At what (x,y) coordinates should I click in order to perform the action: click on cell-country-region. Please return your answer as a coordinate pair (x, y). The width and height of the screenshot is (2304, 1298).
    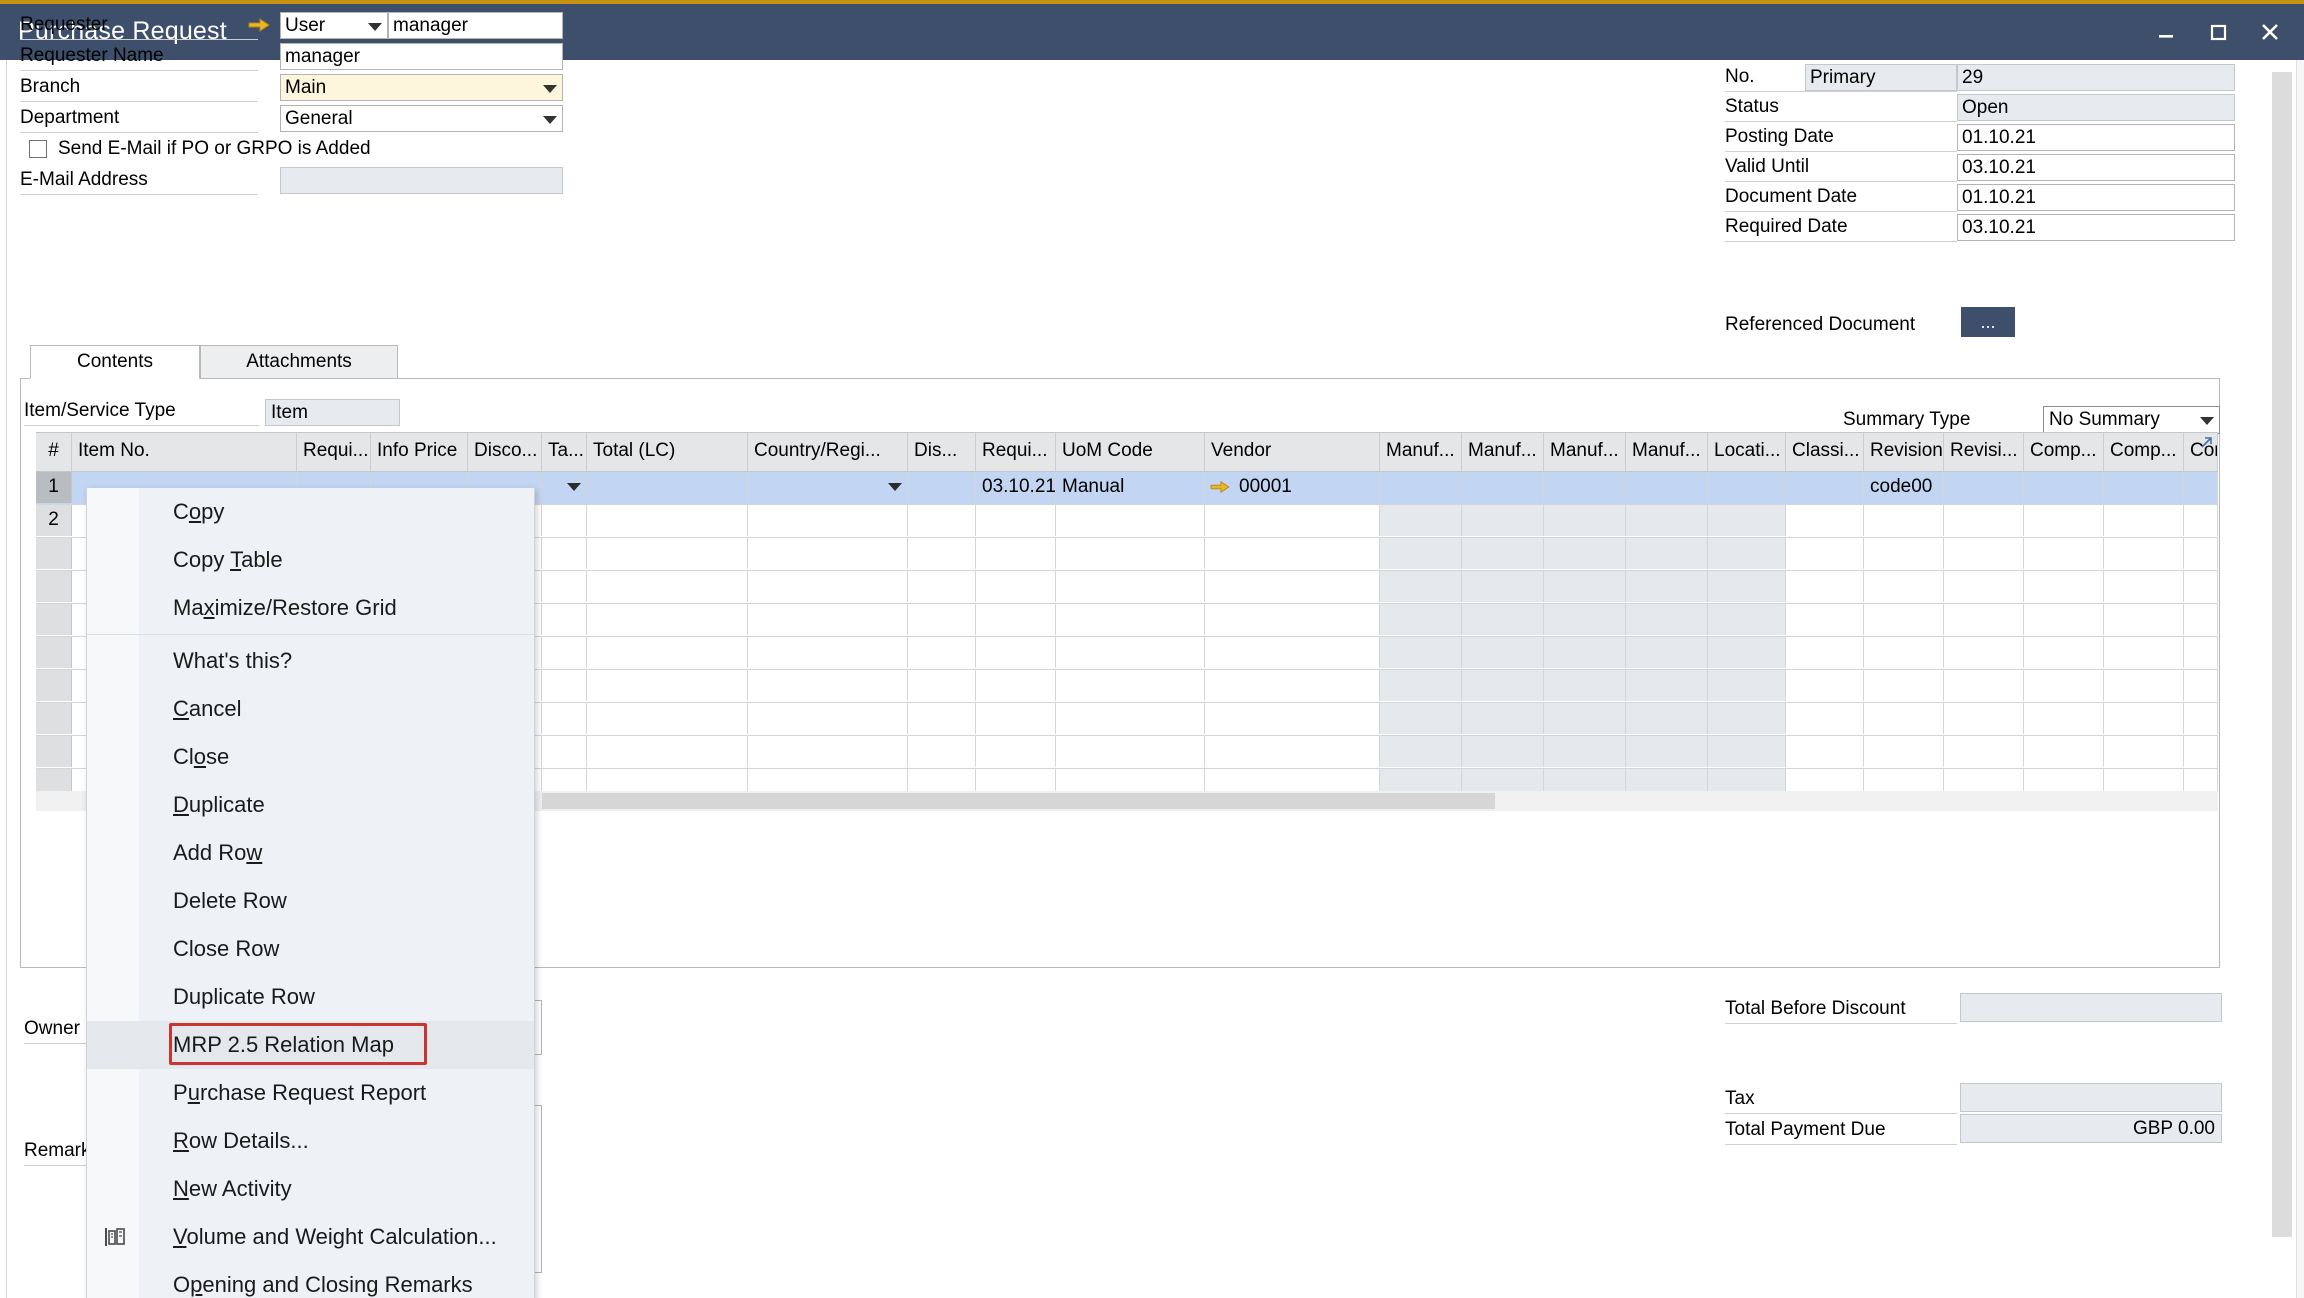
    Looking at the image, I should click on (828, 520).